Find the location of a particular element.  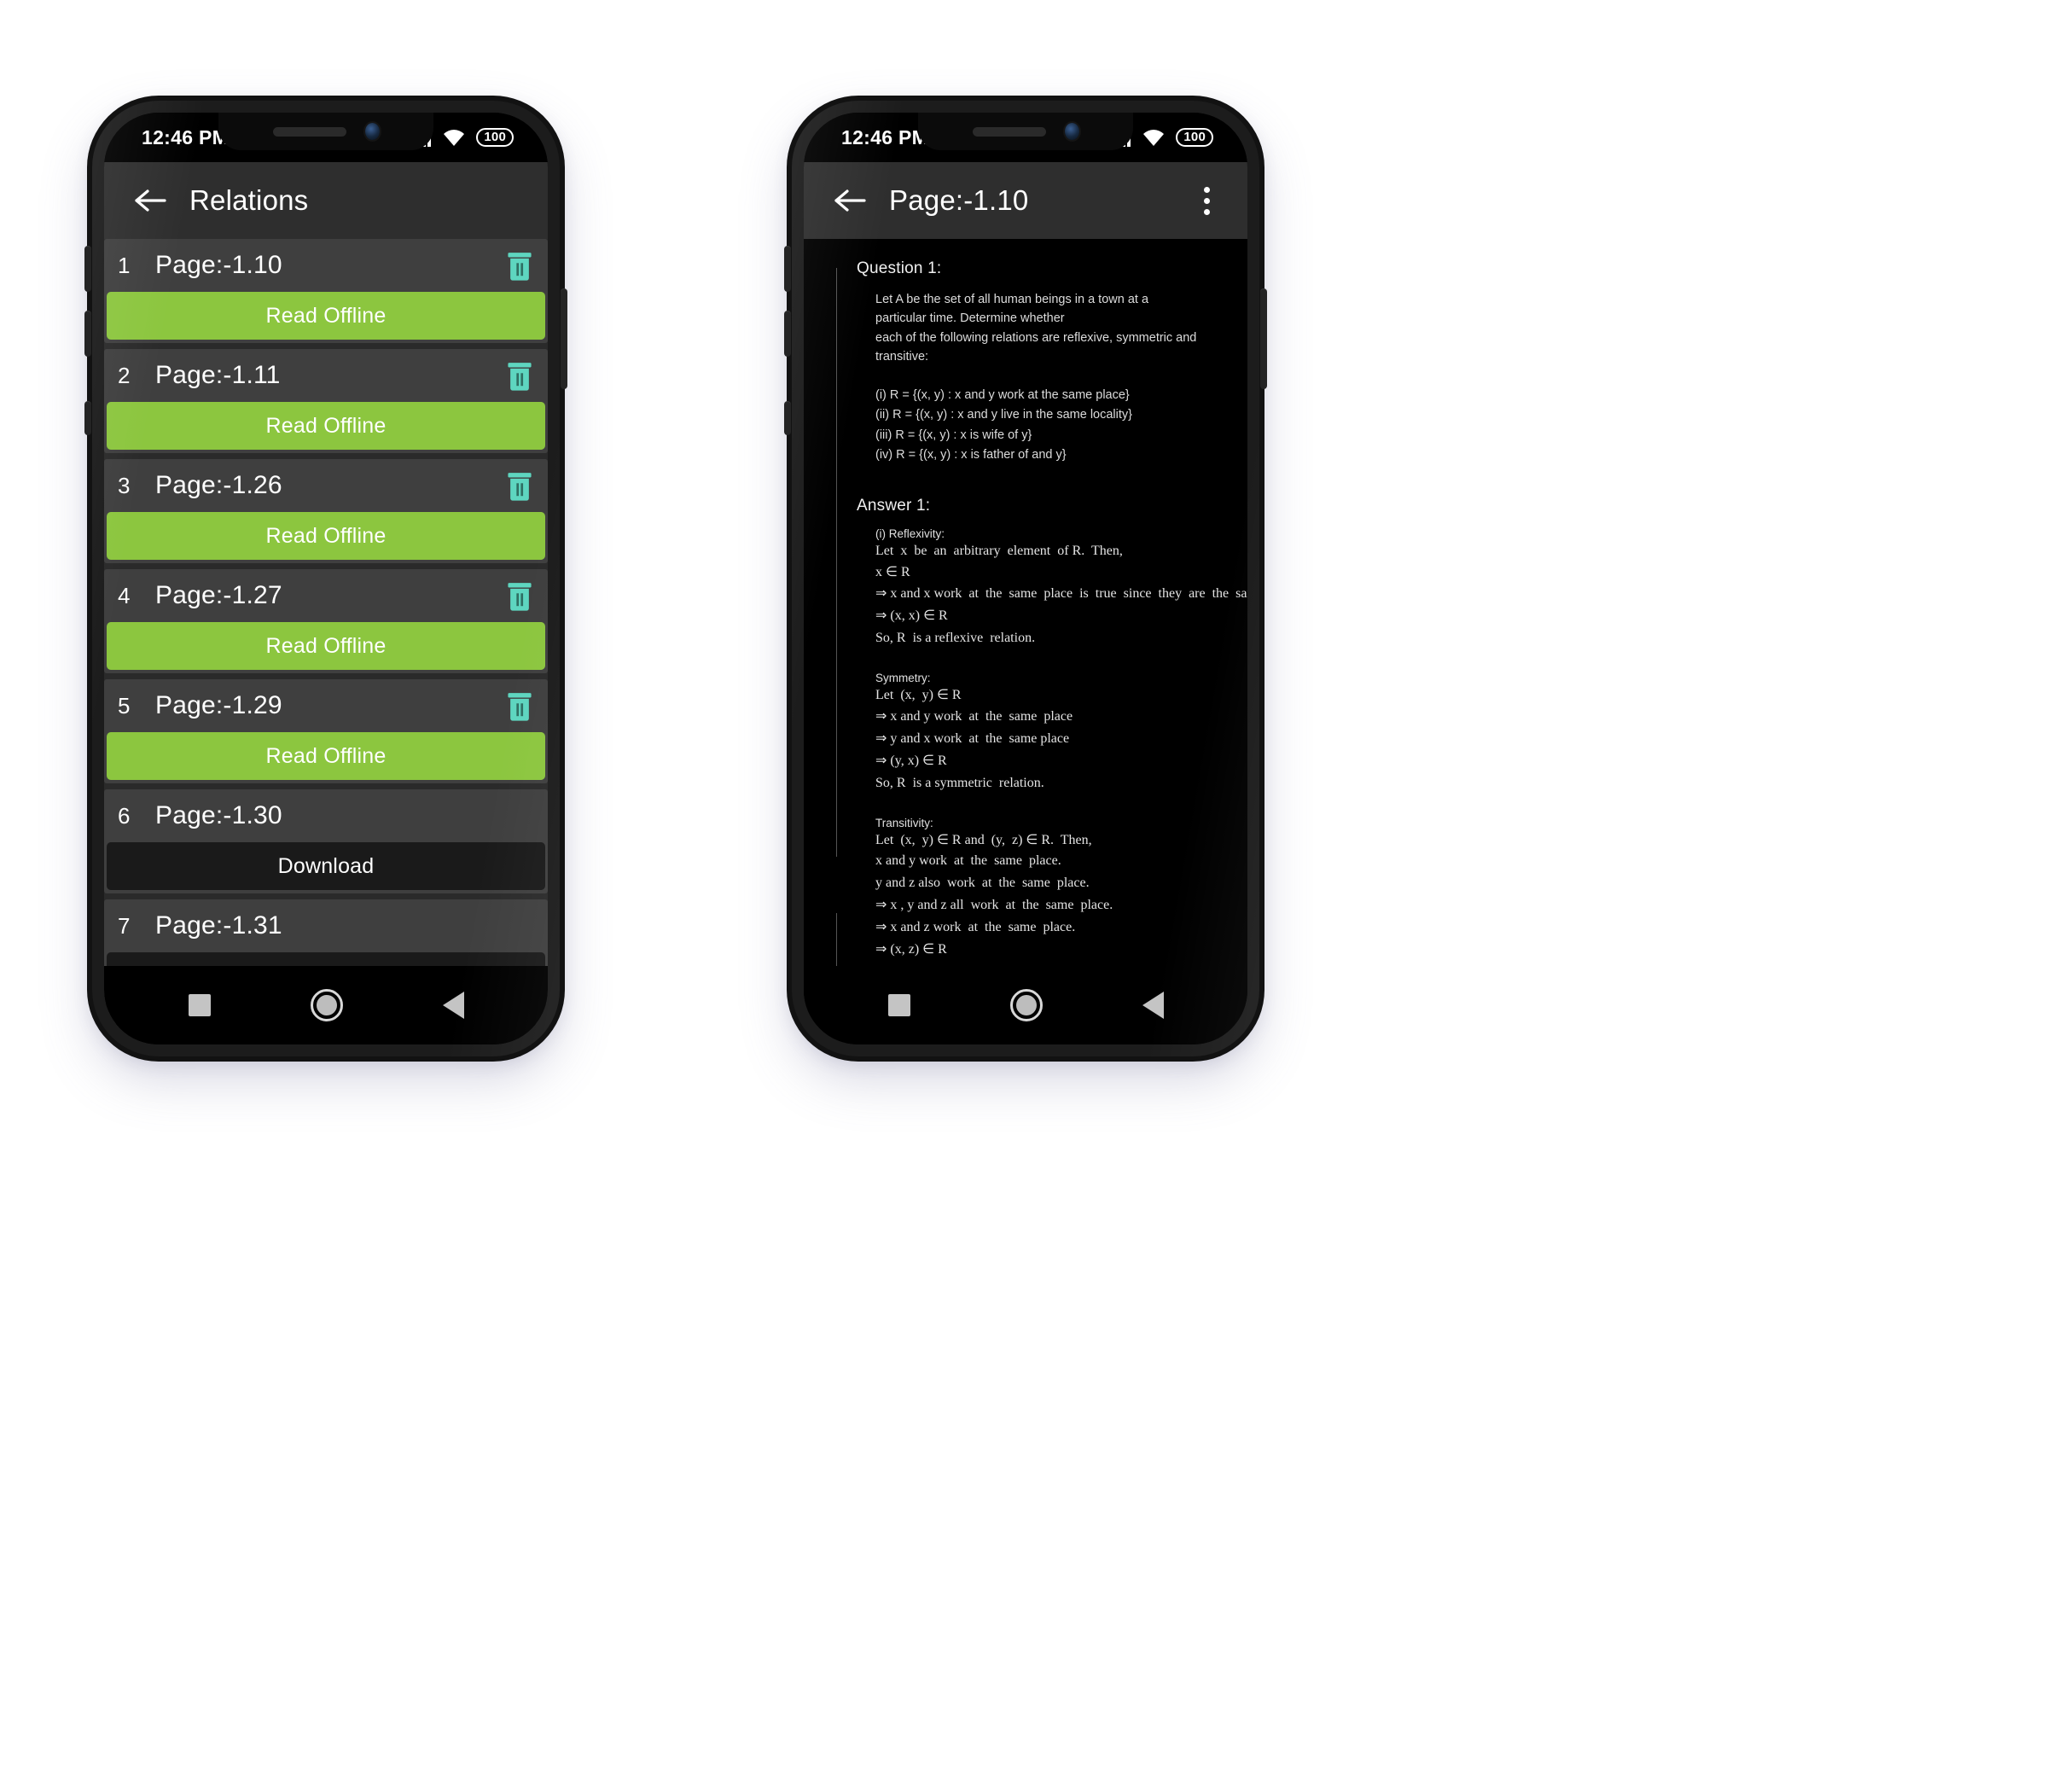

list-item-header: 5 Page:-1.29 is located at coordinates (326, 705).